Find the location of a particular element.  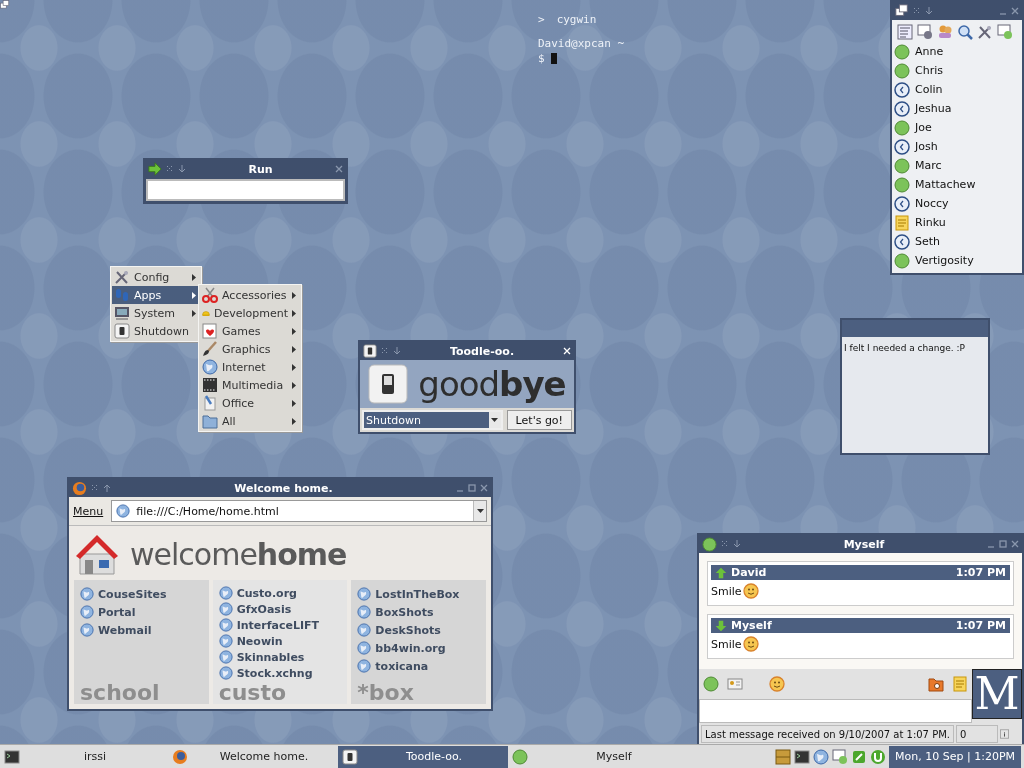

menu-item: System is located at coordinates (156, 313).